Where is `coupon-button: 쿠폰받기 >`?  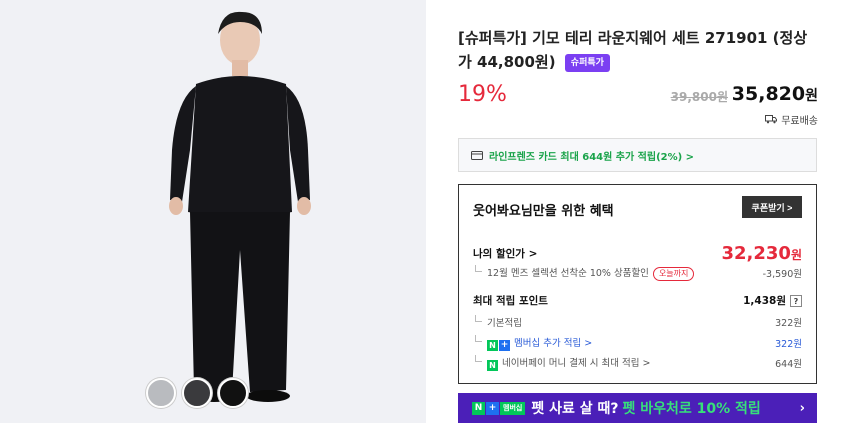 coupon-button: 쿠폰받기 > is located at coordinates (772, 207).